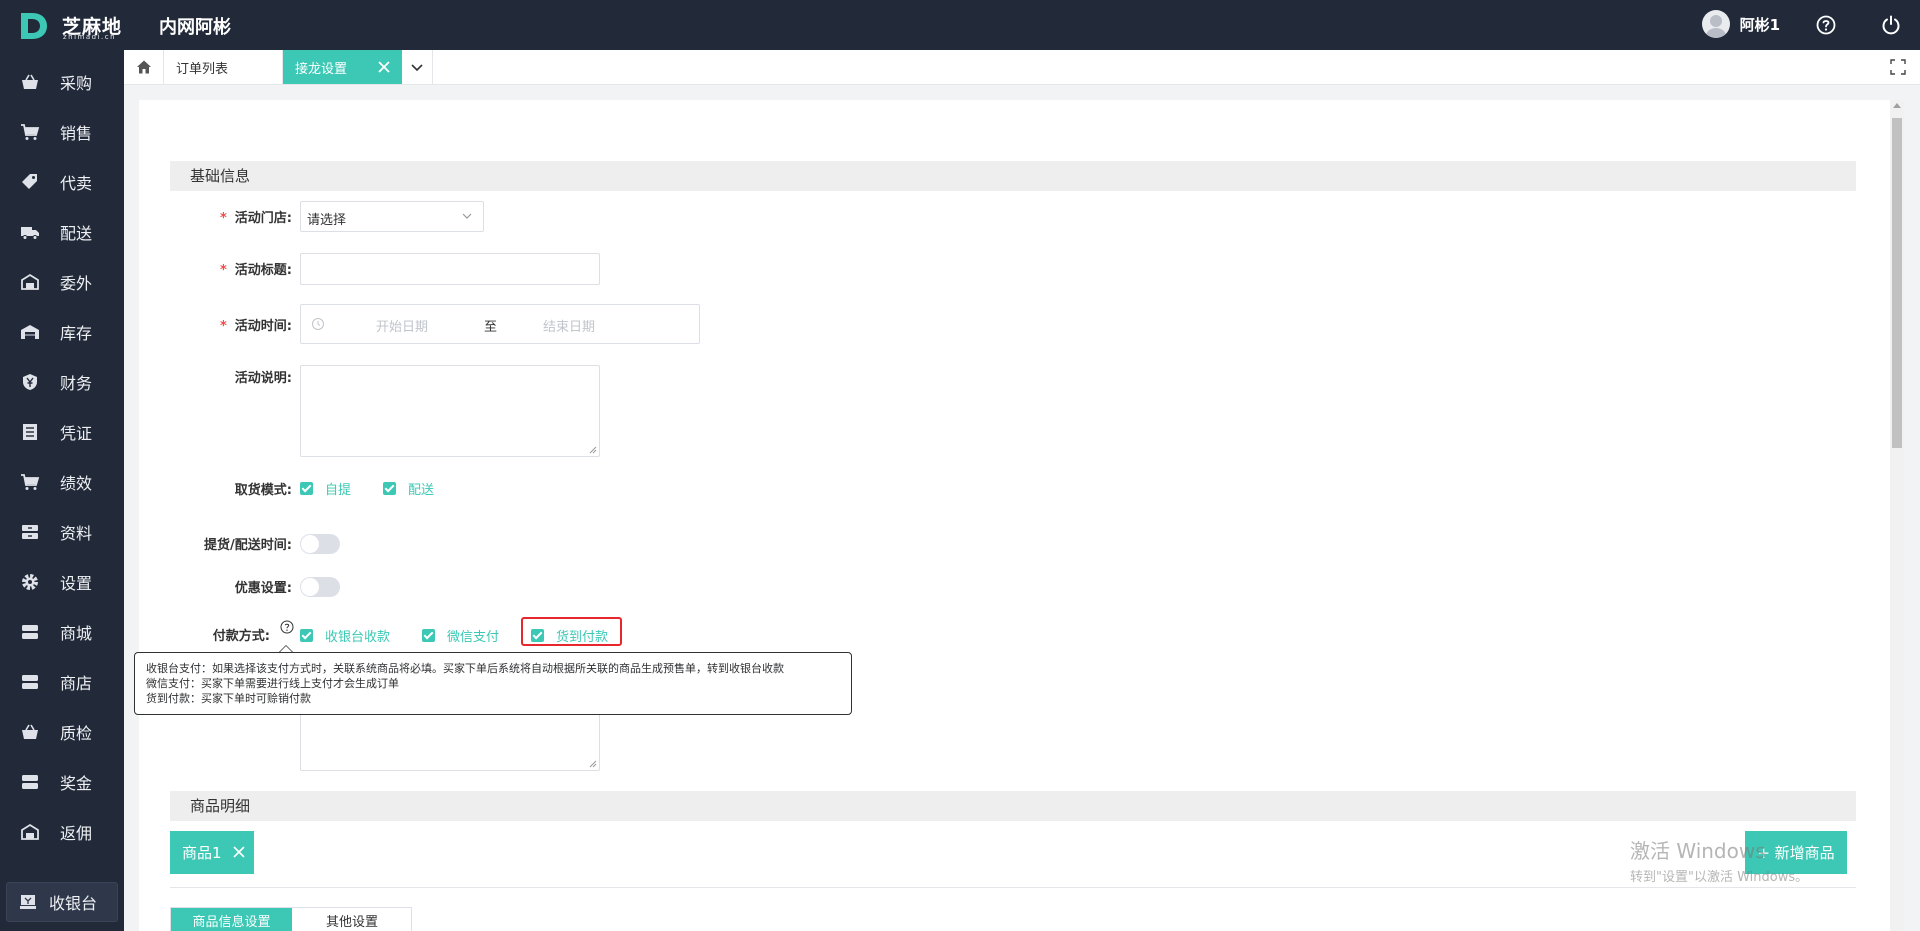 This screenshot has height=931, width=1920. I want to click on sidebar-item-label: 销售, so click(76, 133).